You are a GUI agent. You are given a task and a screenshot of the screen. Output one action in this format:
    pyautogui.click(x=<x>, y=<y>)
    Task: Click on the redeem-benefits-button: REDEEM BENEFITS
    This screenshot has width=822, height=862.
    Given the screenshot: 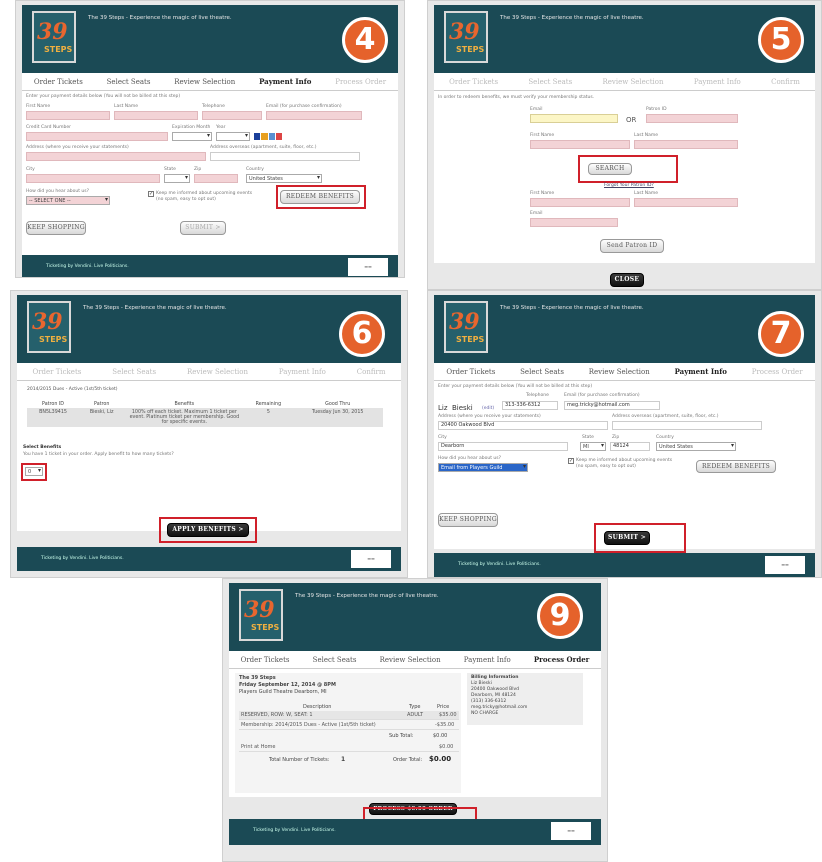 What is the action you would take?
    pyautogui.click(x=736, y=466)
    